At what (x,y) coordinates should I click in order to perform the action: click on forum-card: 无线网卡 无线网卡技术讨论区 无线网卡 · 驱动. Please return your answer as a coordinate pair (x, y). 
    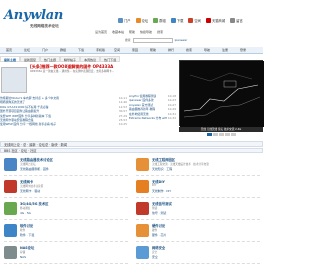
    Looking at the image, I should click on (66, 188).